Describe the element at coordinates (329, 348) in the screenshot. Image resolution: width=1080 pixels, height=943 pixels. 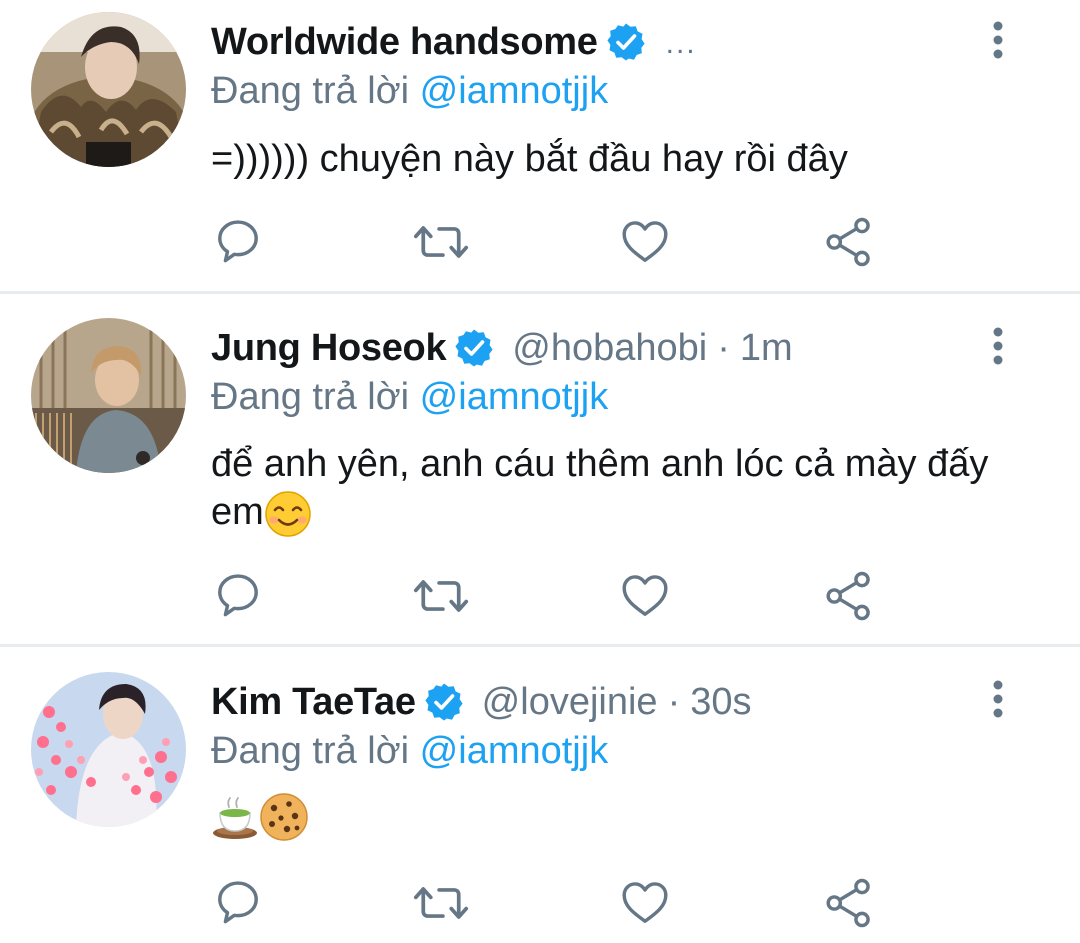
I see `display-name: Jung Hoseok` at that location.